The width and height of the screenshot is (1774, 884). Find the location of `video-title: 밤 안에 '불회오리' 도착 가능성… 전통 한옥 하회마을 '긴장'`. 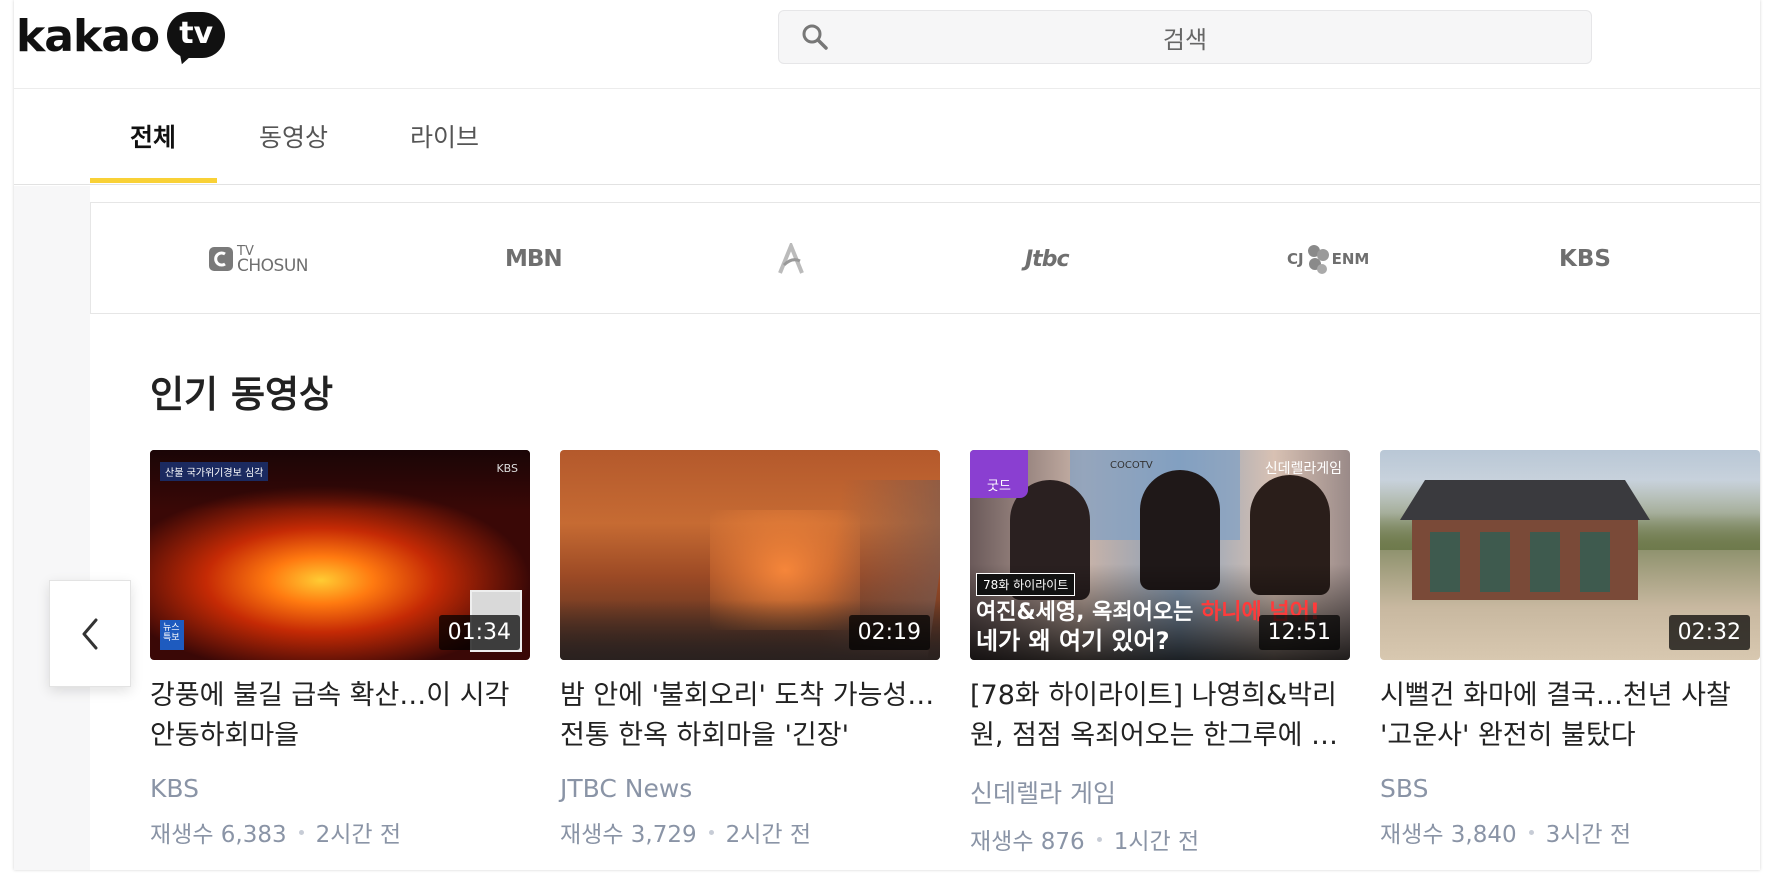

video-title: 밤 안에 '불회오리' 도착 가능성… 전통 한옥 하회마을 '긴장' is located at coordinates (750, 716).